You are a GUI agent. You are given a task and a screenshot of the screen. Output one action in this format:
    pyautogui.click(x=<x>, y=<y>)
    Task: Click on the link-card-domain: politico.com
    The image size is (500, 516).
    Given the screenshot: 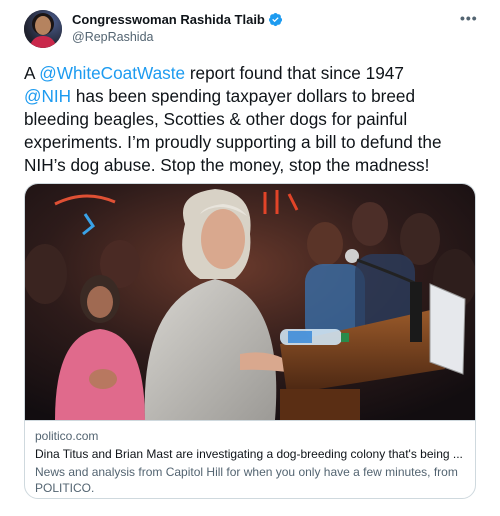 What is the action you would take?
    pyautogui.click(x=67, y=436)
    